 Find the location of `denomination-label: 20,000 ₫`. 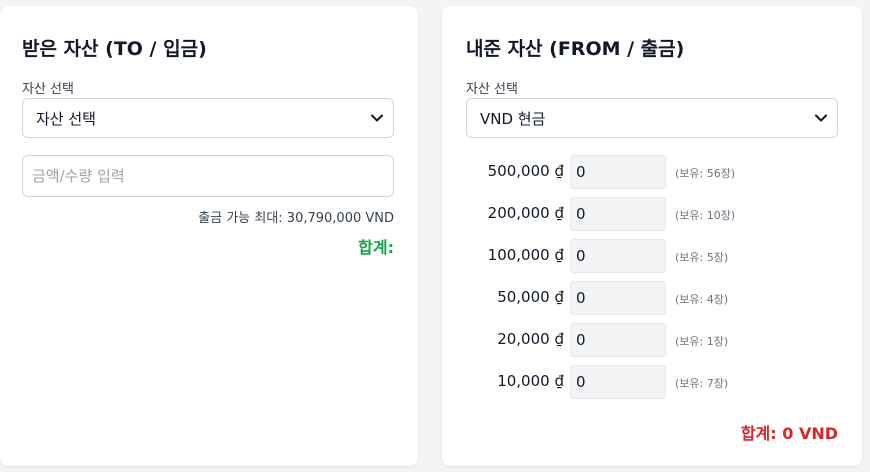

denomination-label: 20,000 ₫ is located at coordinates (530, 339).